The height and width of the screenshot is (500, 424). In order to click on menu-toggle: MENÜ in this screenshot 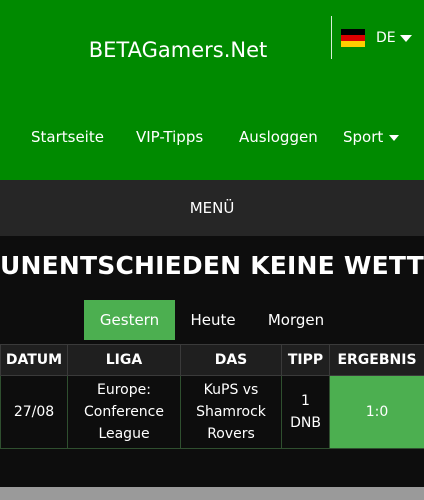, I will do `click(212, 208)`.